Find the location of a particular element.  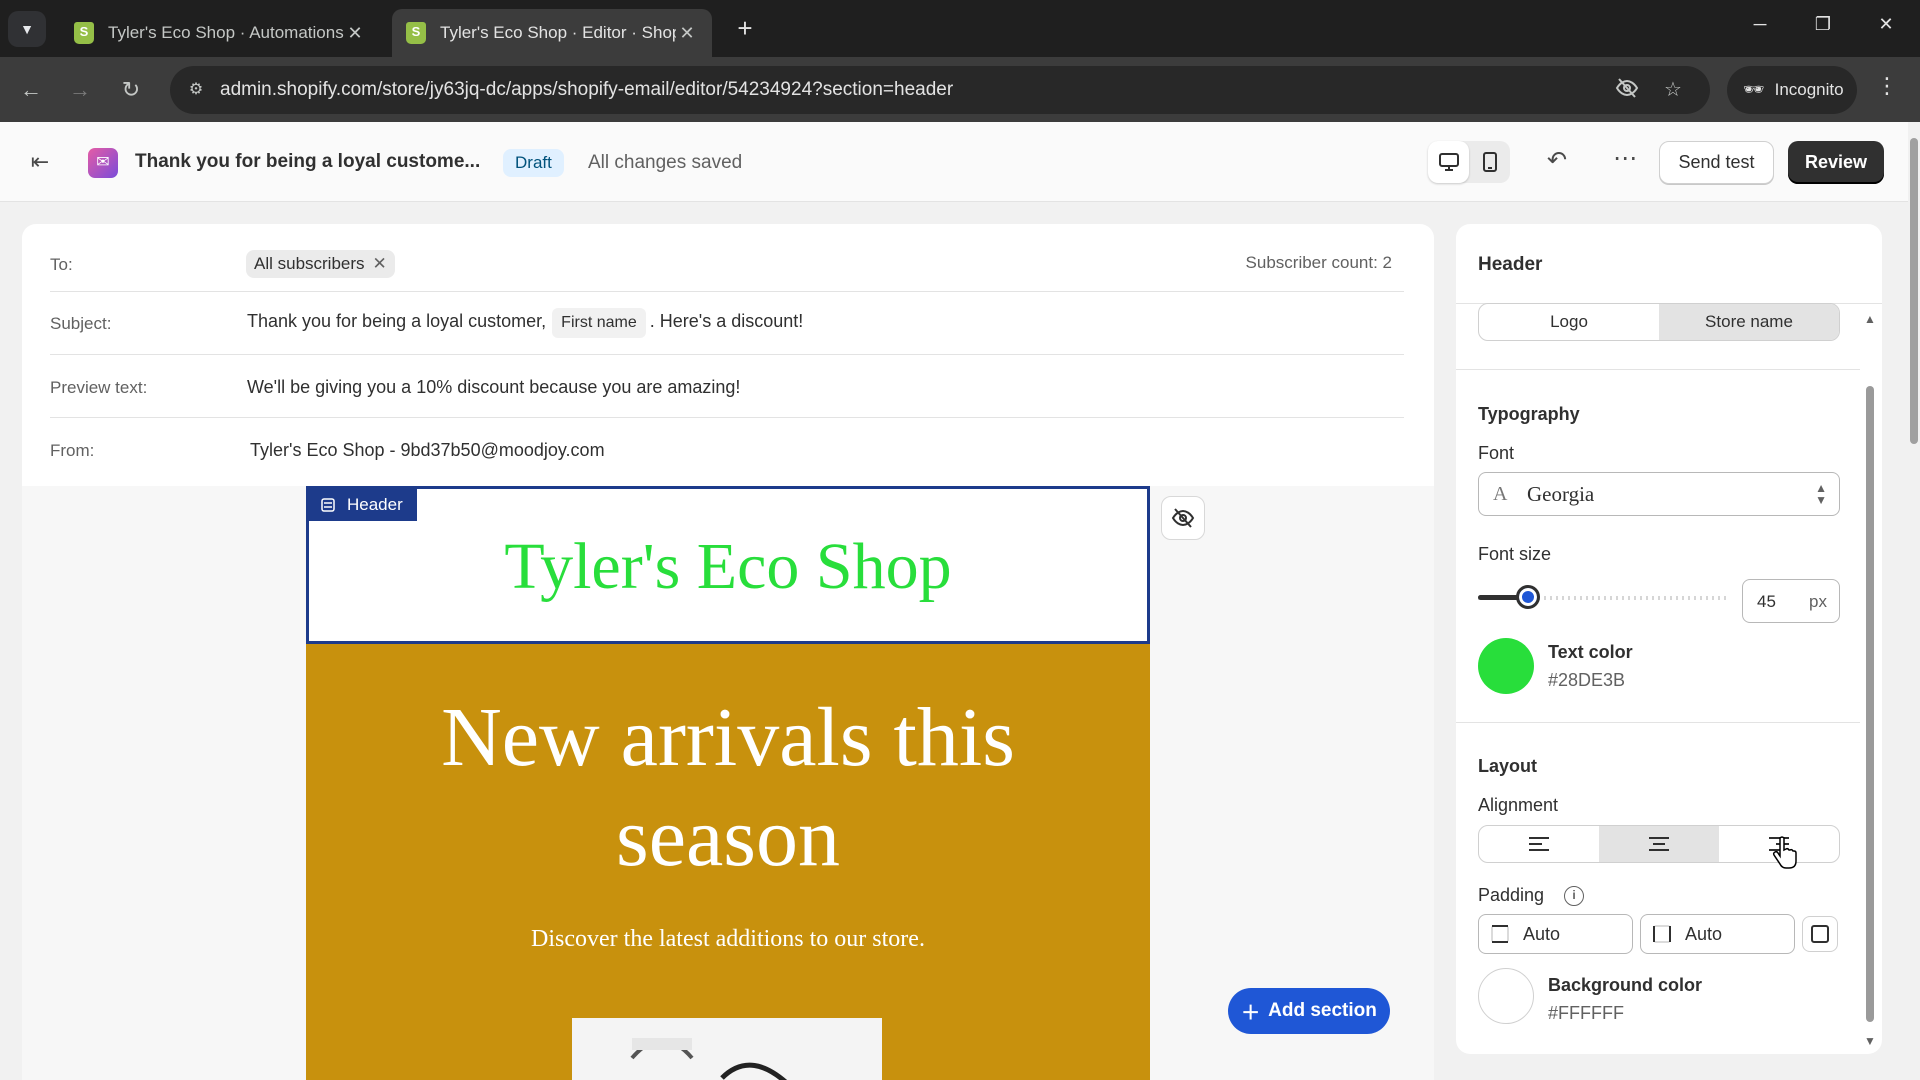

desktop-view-button is located at coordinates (1448, 162).